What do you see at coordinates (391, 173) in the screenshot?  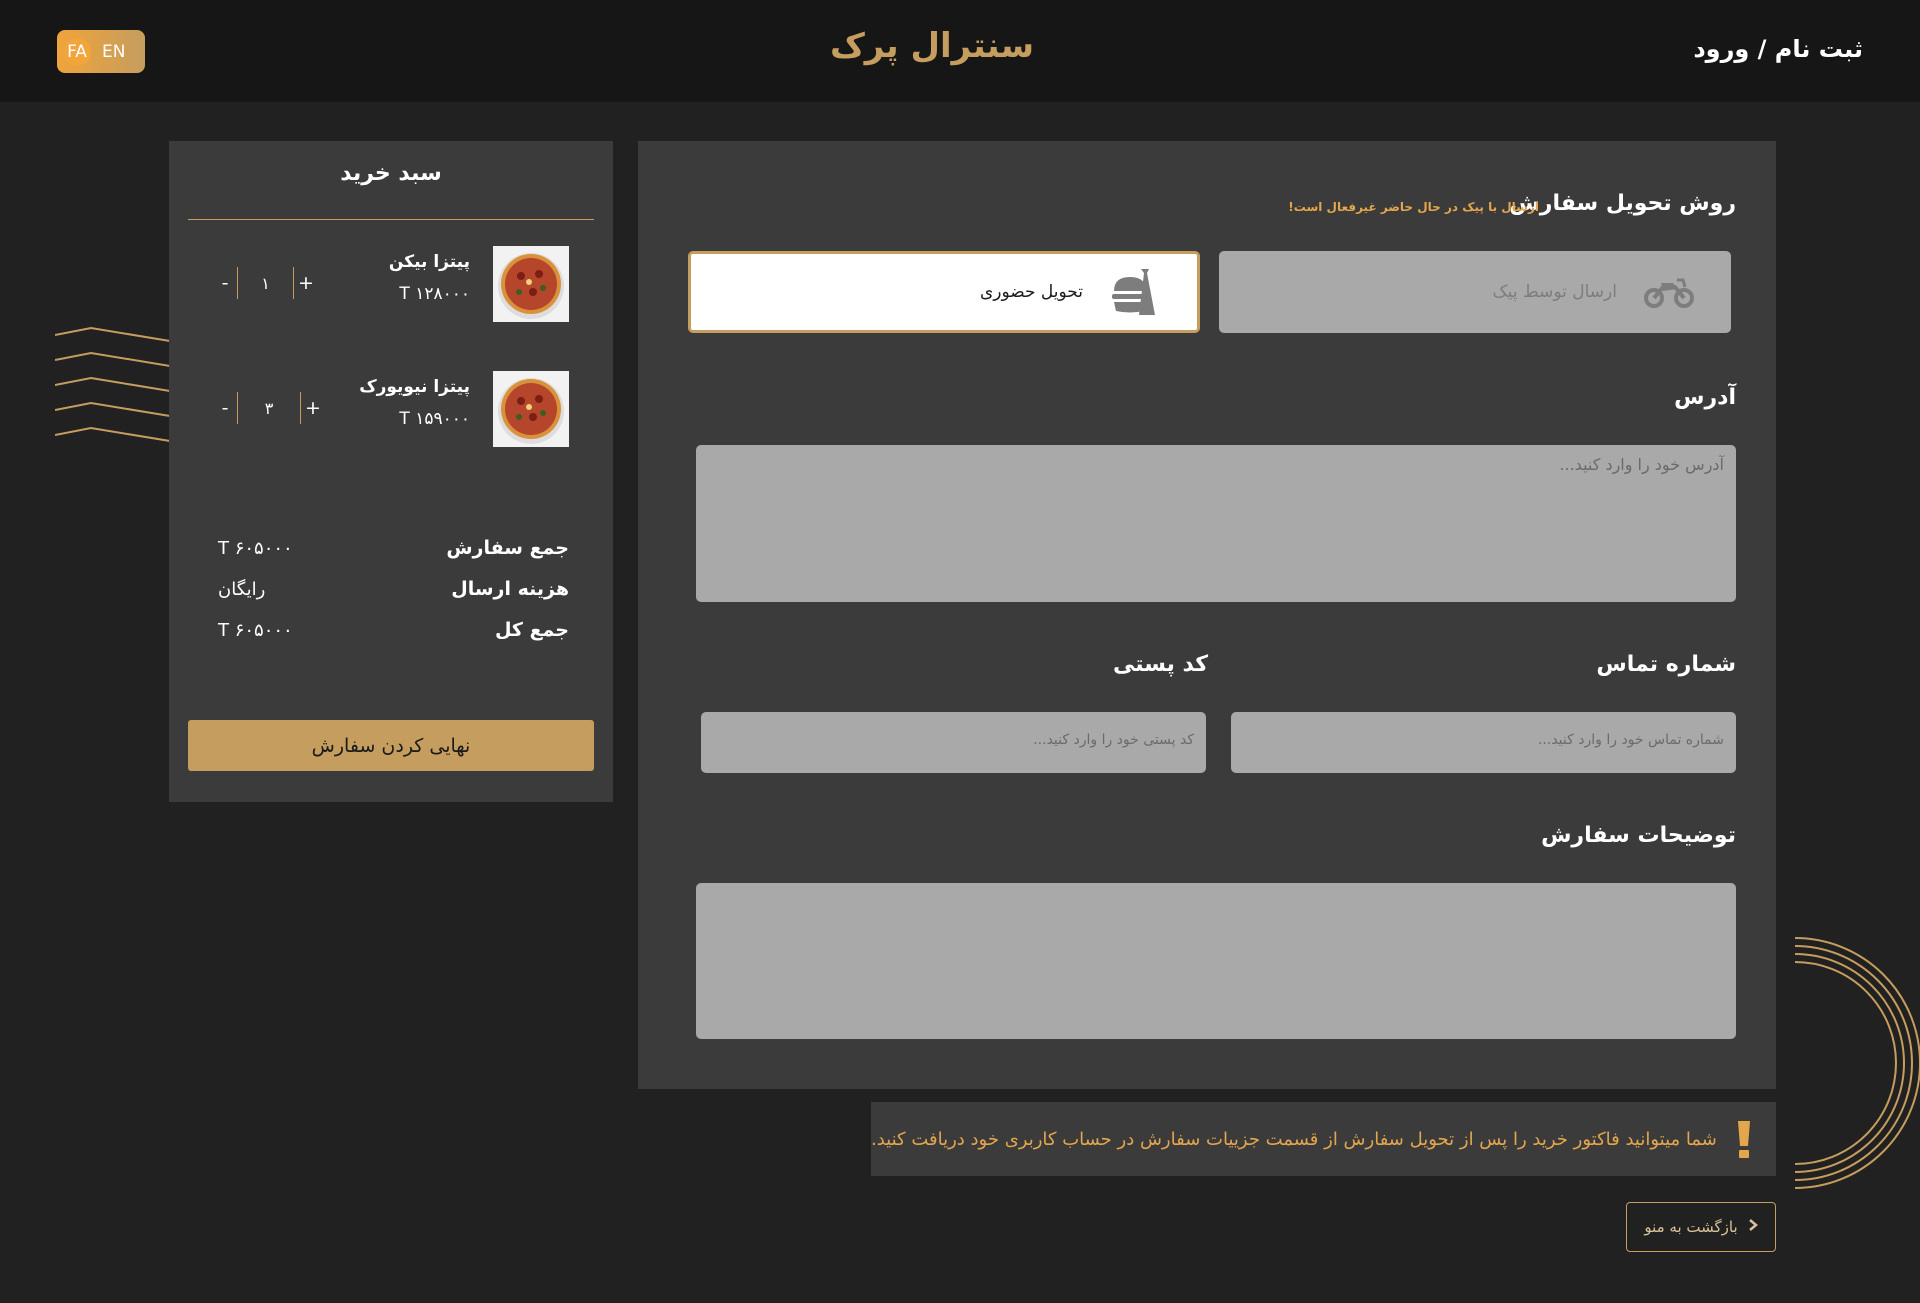 I see `cart-title: سبد خرید` at bounding box center [391, 173].